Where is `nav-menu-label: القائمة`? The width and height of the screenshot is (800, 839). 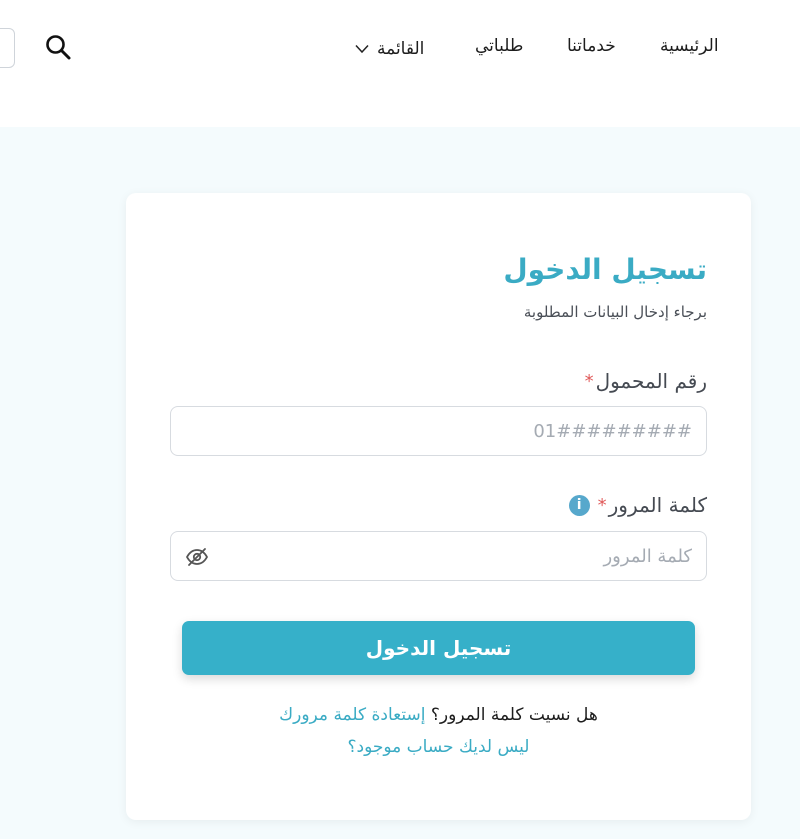
nav-menu-label: القائمة is located at coordinates (401, 49).